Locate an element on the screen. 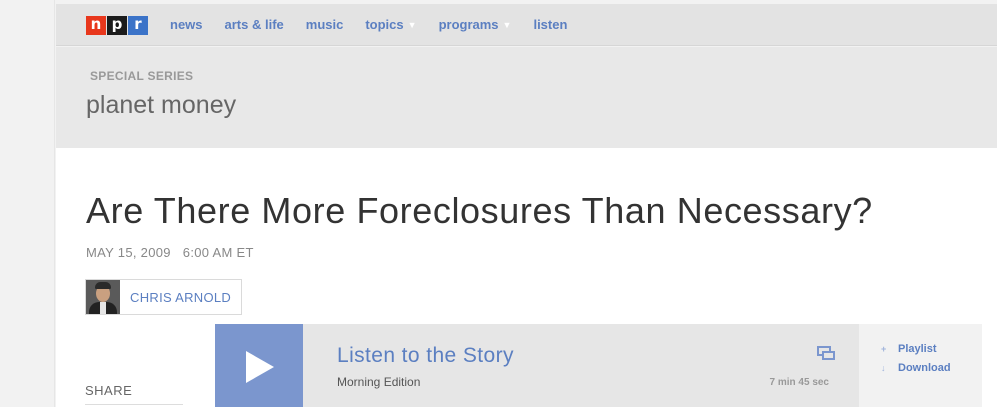 The image size is (997, 407). nav-item-label: topics is located at coordinates (384, 24).